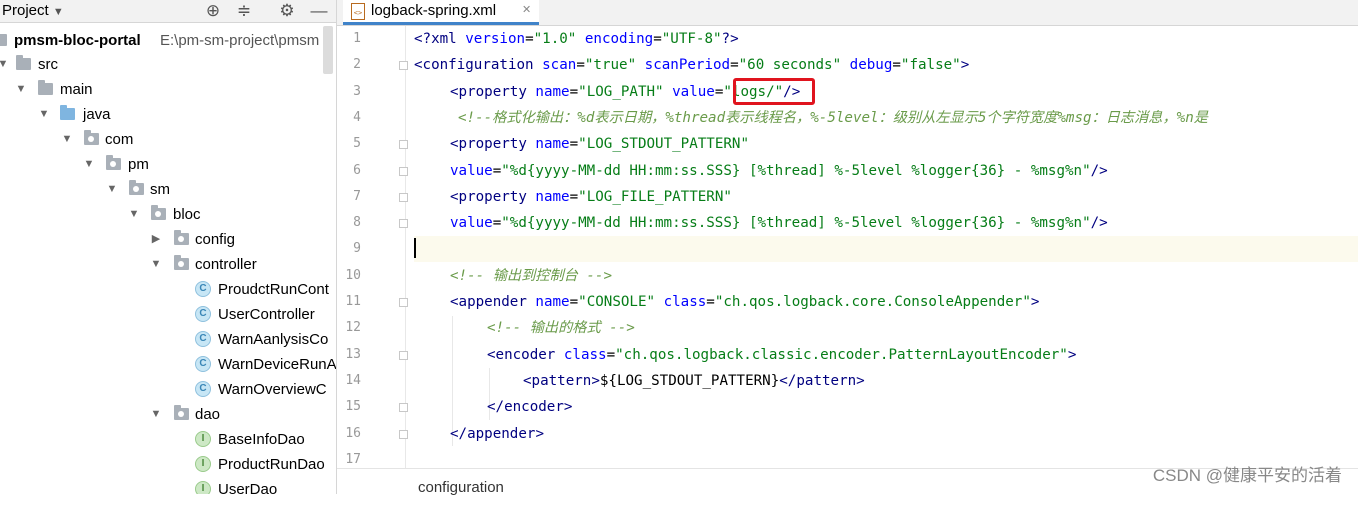 This screenshot has height=507, width=1358. What do you see at coordinates (160, 189) in the screenshot?
I see `tree-item-label: sm` at bounding box center [160, 189].